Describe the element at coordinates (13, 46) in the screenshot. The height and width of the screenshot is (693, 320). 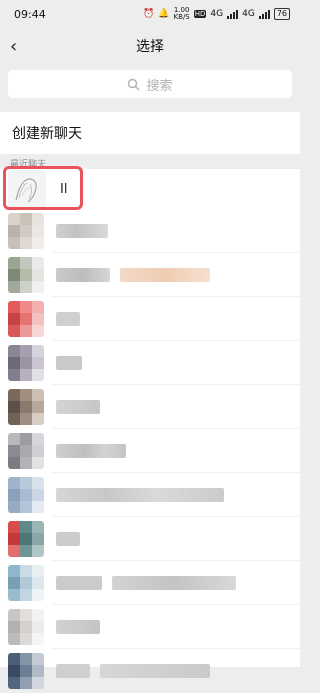
I see `back-arrow-icon: ‹` at that location.